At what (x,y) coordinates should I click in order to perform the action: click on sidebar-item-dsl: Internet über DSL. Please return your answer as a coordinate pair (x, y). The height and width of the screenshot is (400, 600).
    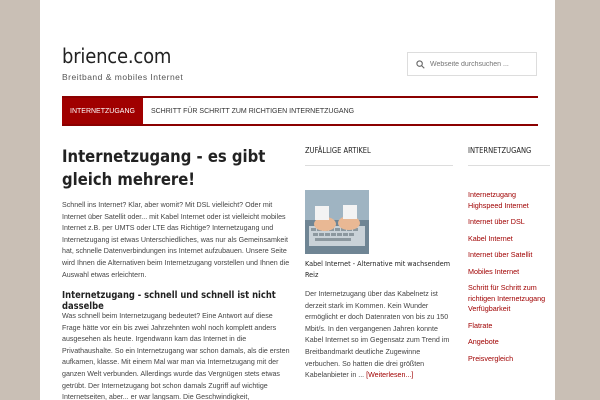
    Looking at the image, I should click on (509, 225).